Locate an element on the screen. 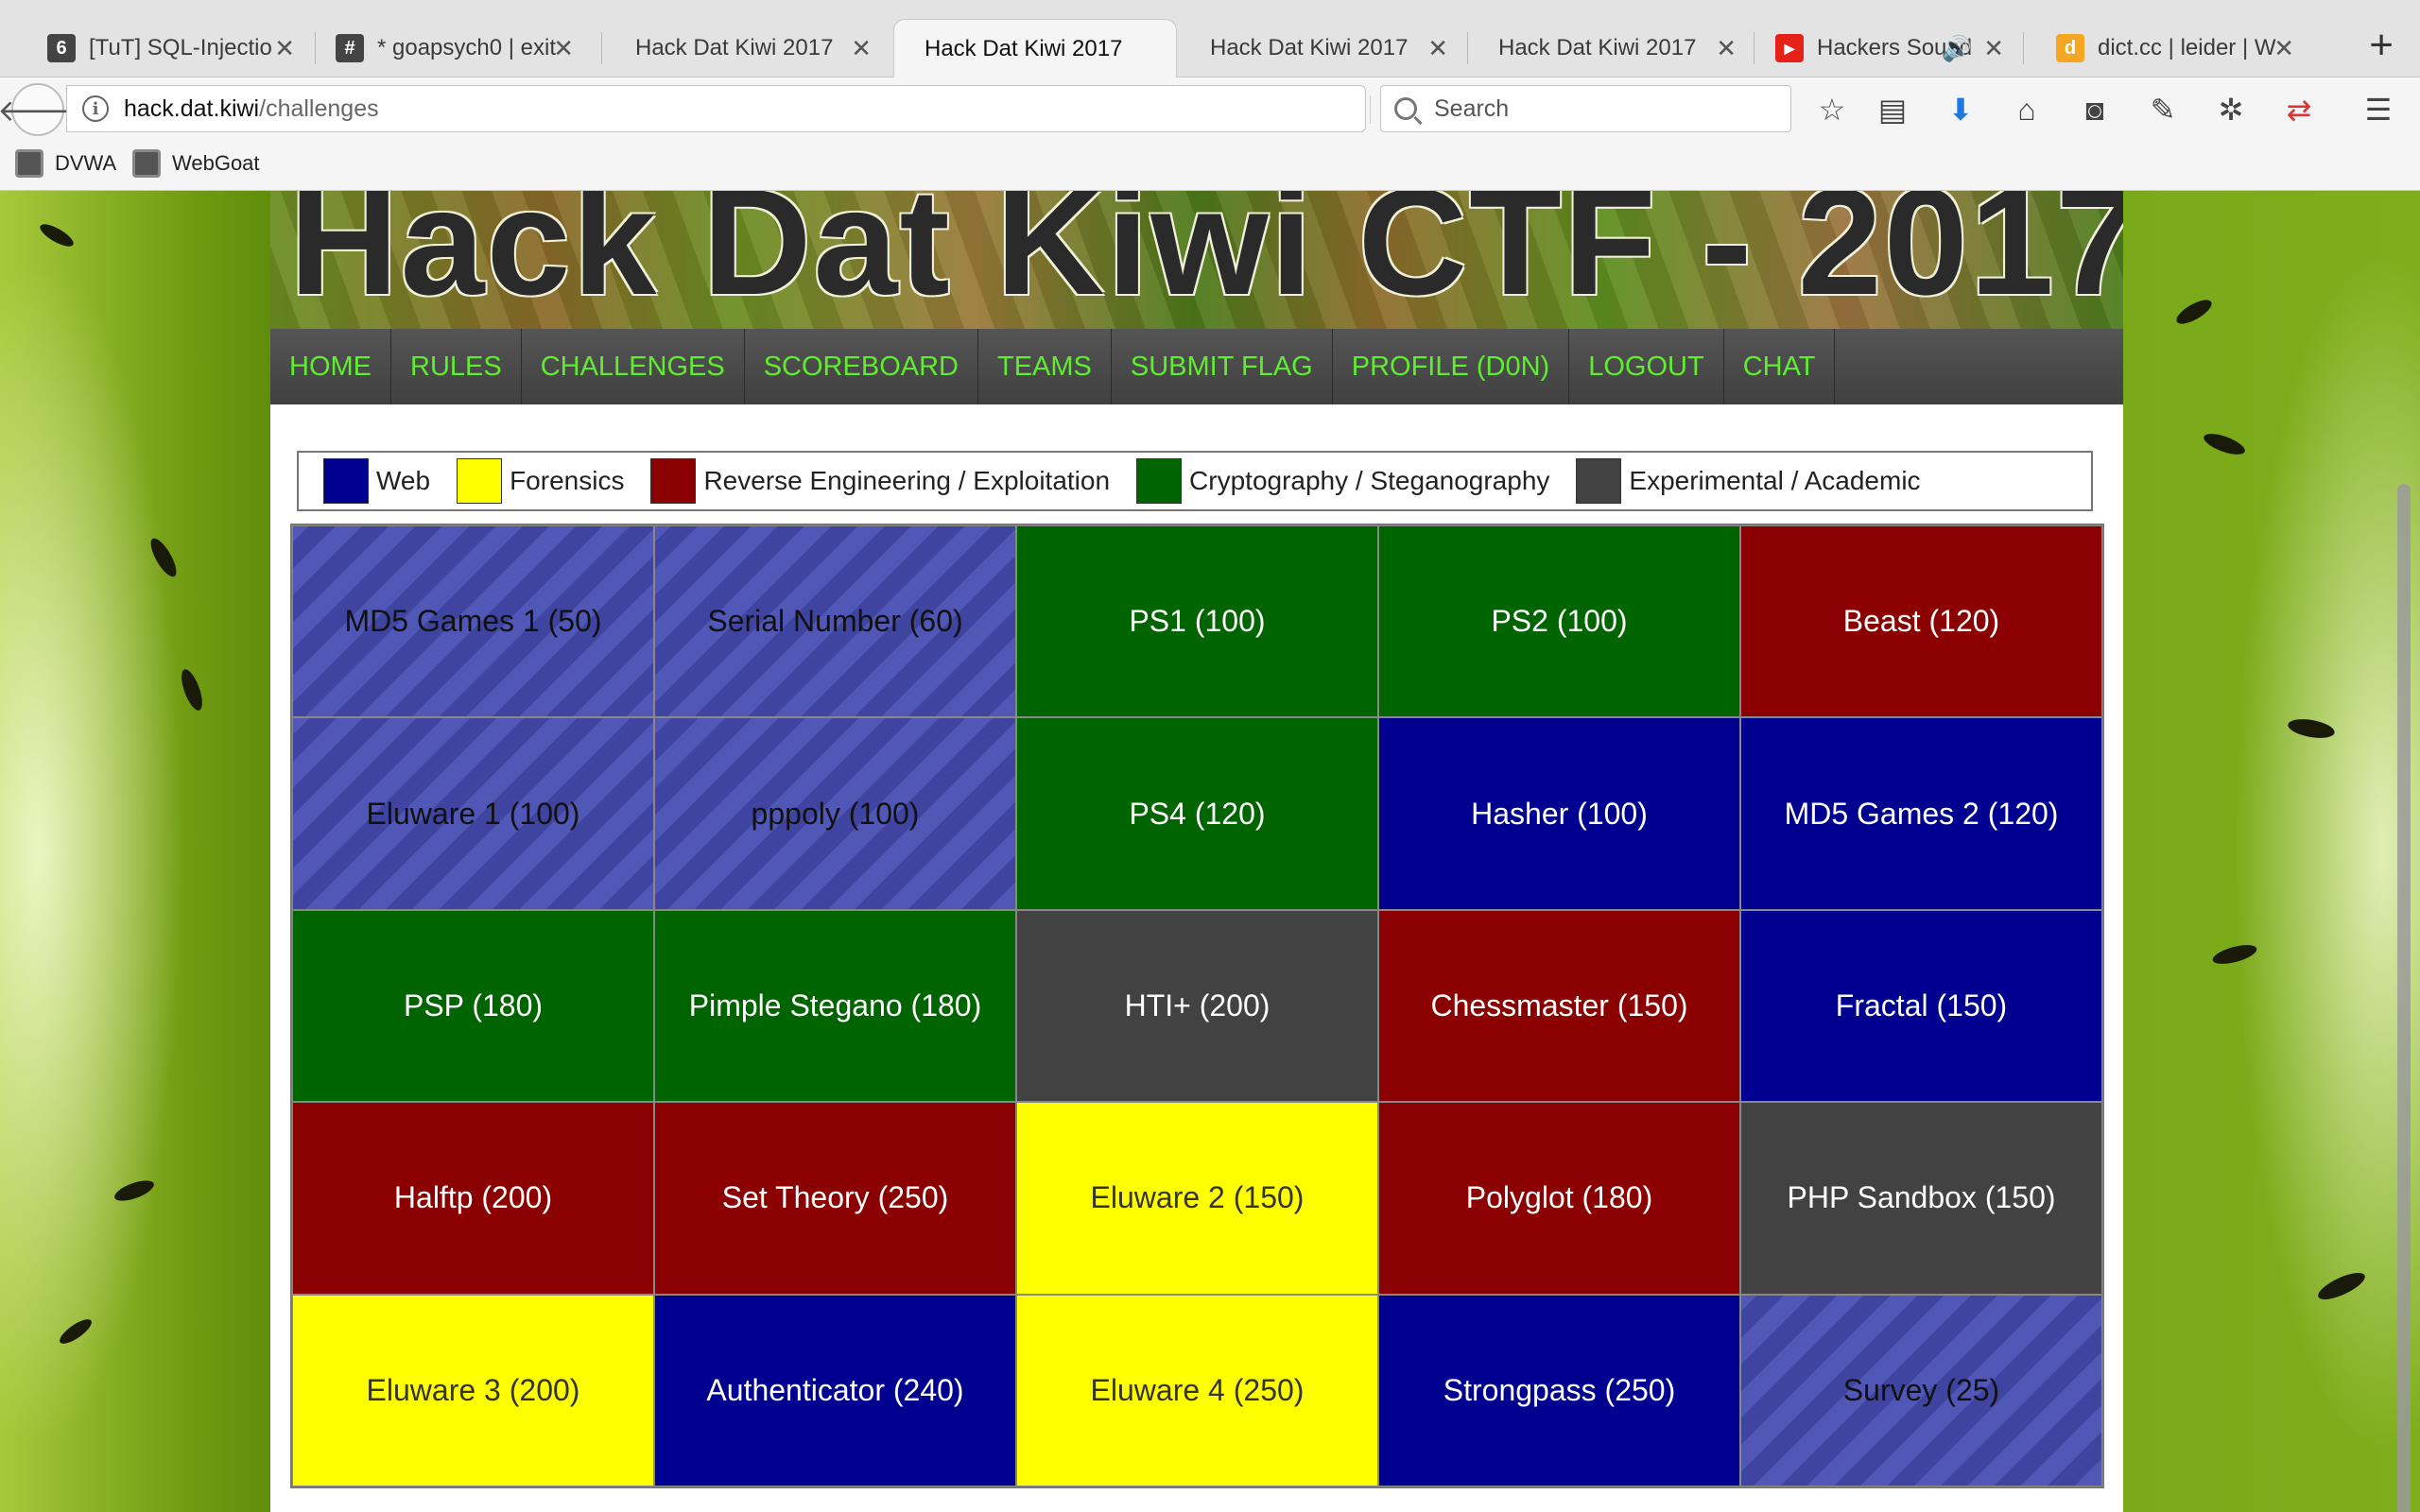 This screenshot has height=1512, width=2420. challenge-md5-games-1: MD5 Games 1 (50) is located at coordinates (473, 621).